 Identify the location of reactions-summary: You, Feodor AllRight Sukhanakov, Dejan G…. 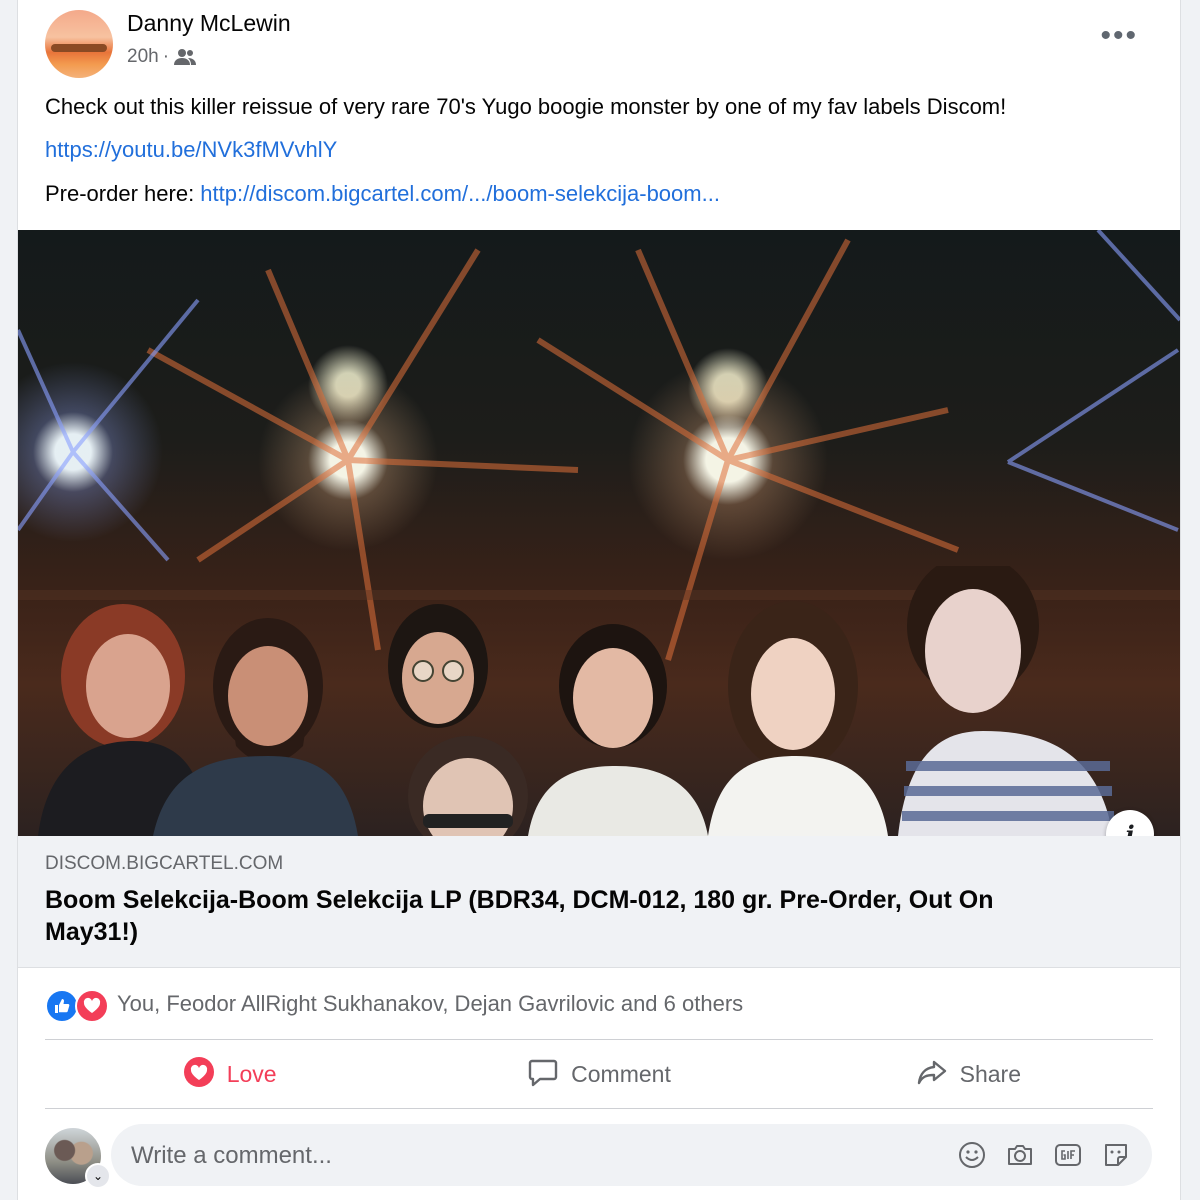
(394, 1004).